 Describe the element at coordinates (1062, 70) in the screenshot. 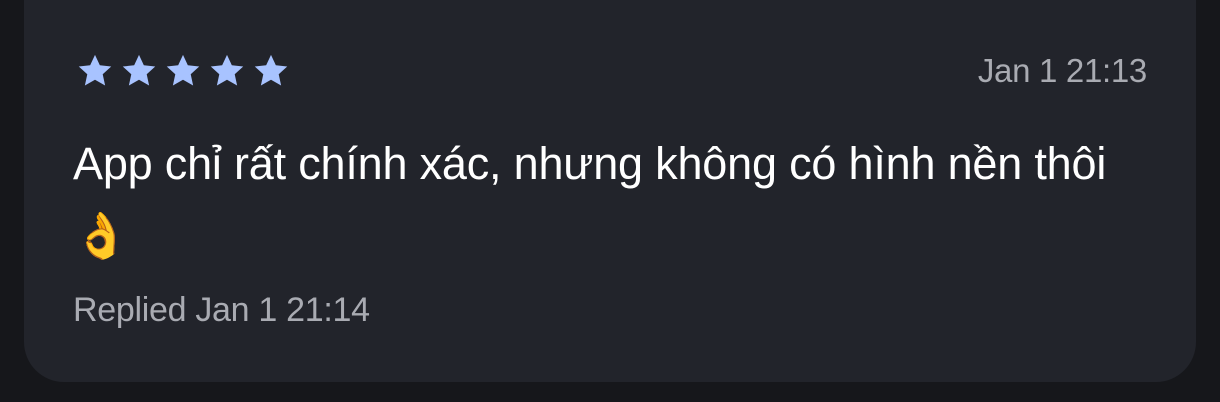

I see `review-date: Jan 1 21:13` at that location.